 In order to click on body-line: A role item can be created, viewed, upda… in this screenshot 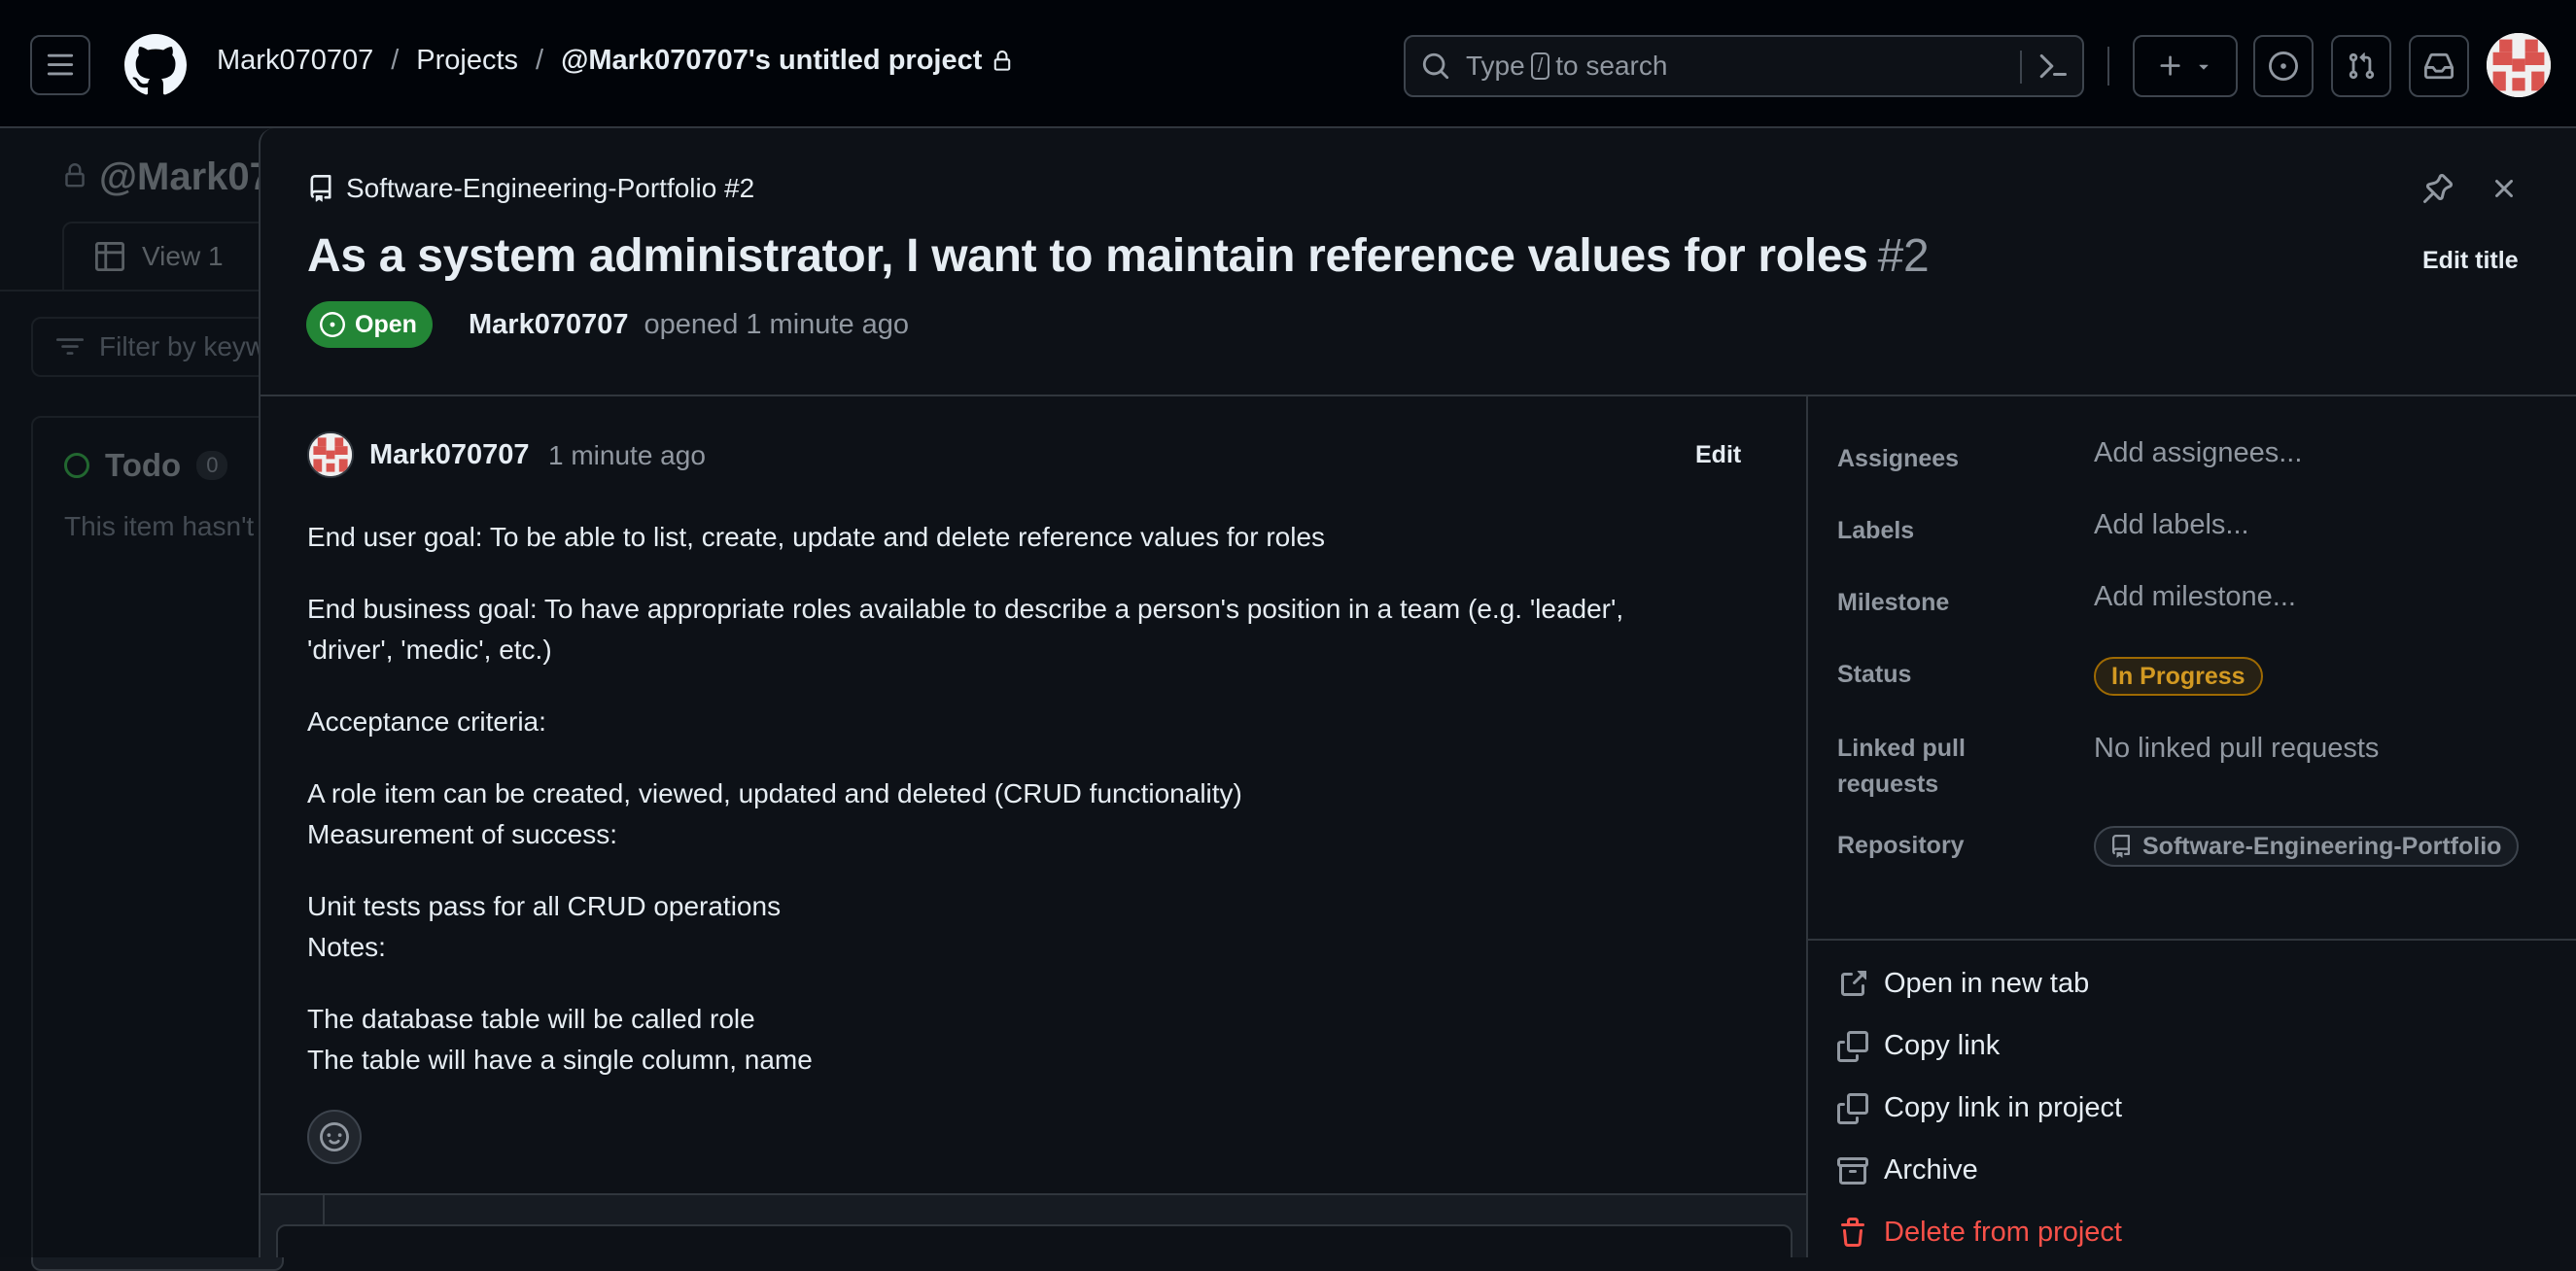, I will do `click(775, 793)`.